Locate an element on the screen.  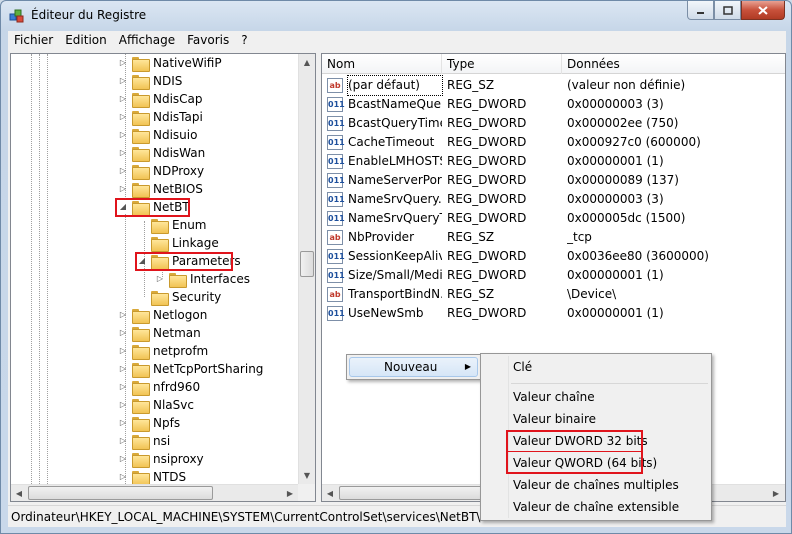
tree-item: ▷ Netman is located at coordinates (160, 333).